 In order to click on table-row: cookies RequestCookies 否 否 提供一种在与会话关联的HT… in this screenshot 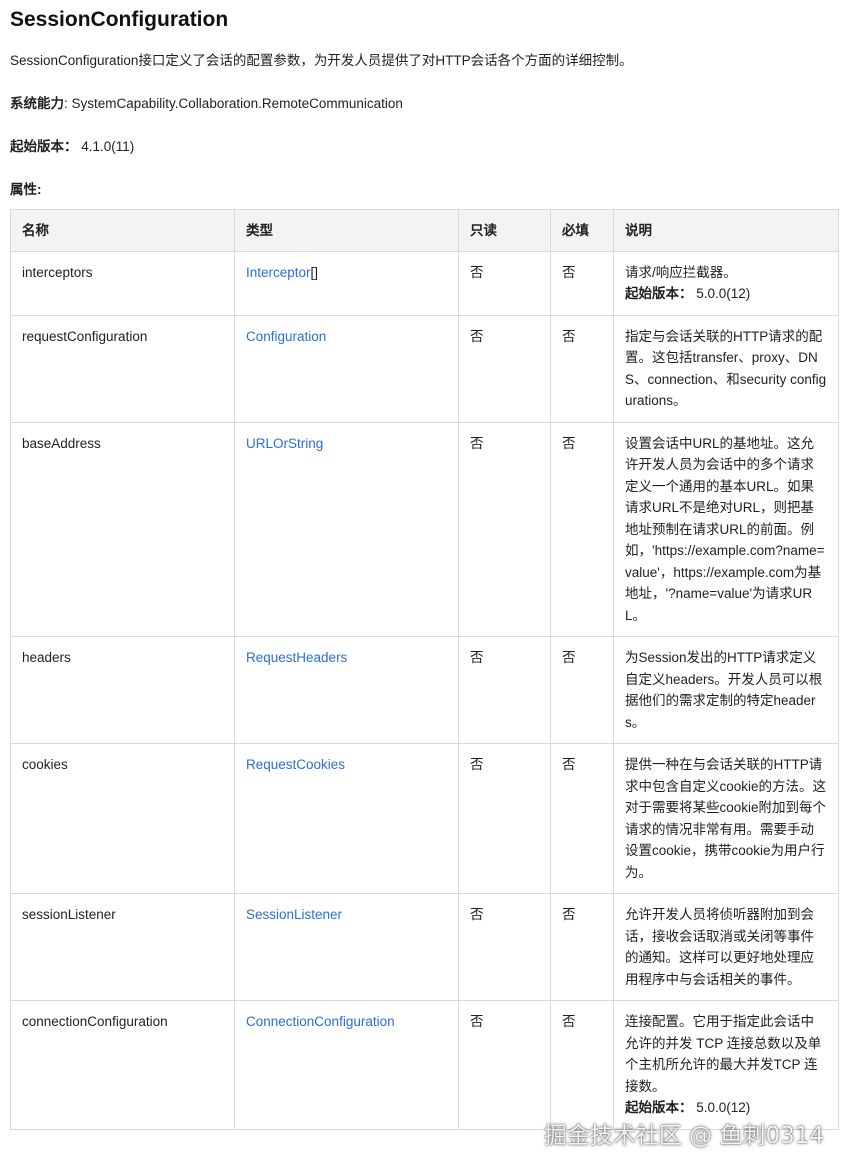, I will do `click(424, 818)`.